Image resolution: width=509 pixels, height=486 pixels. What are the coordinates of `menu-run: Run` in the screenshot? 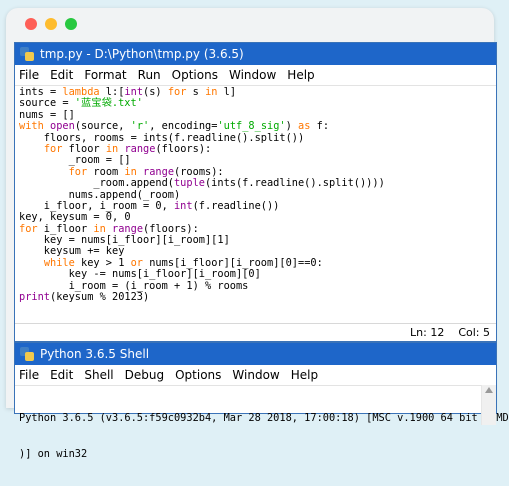 It's located at (149, 75).